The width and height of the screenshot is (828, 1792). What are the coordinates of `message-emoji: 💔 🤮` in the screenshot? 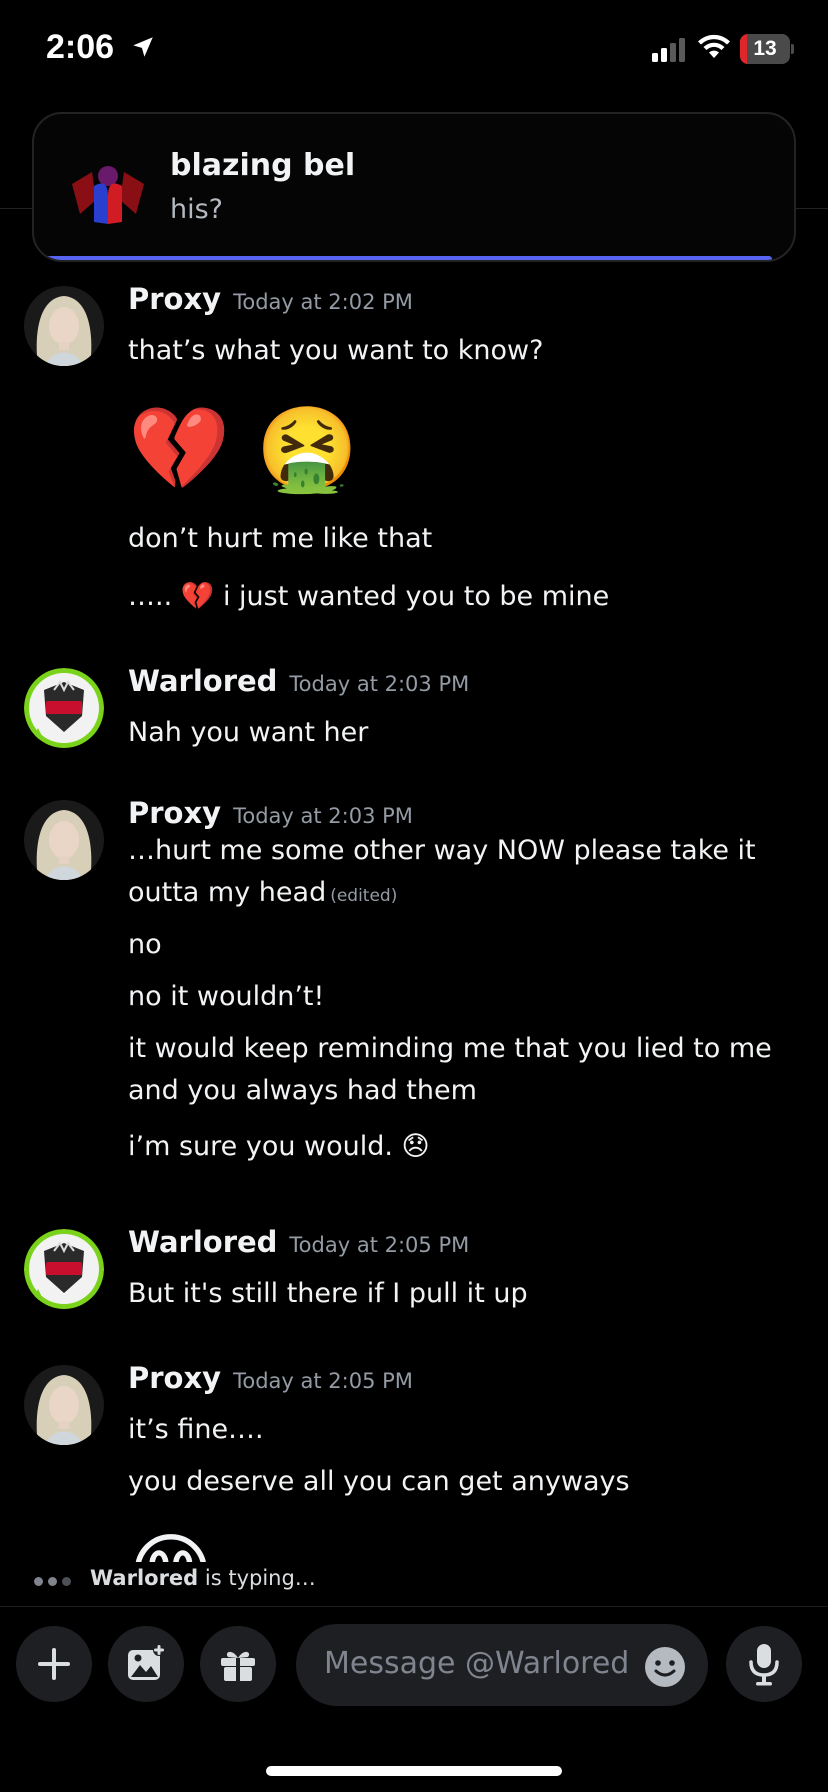 It's located at (243, 449).